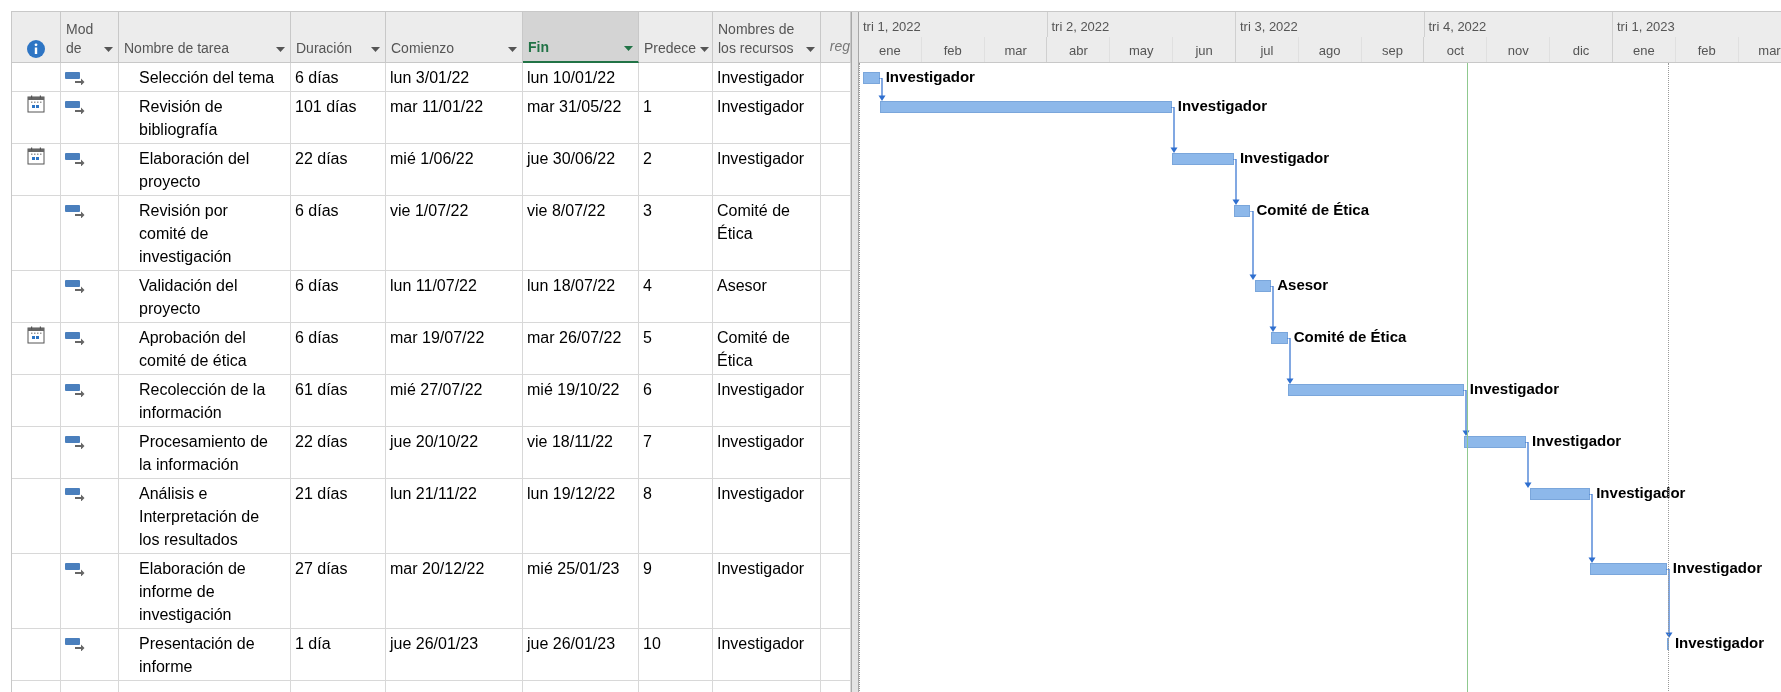 This screenshot has width=1781, height=692. I want to click on start-date-cell: mié 1/06/22, so click(454, 170).